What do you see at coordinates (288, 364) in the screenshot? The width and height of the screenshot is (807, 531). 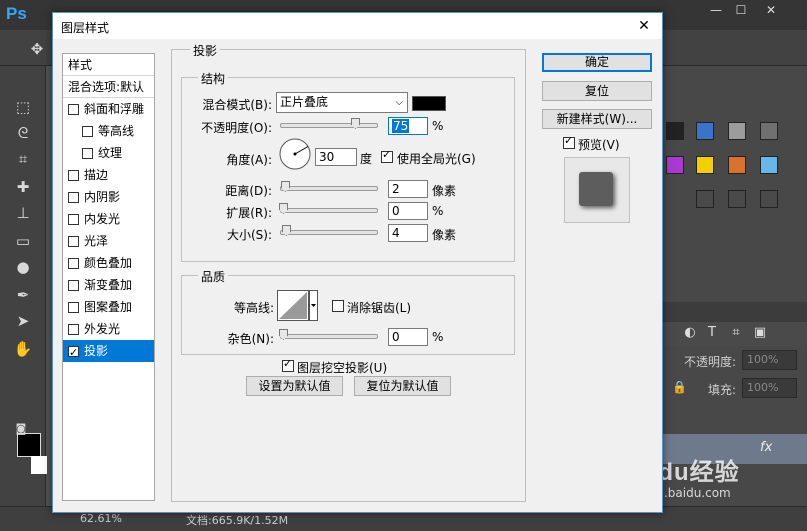 I see `knockout-checkbox` at bounding box center [288, 364].